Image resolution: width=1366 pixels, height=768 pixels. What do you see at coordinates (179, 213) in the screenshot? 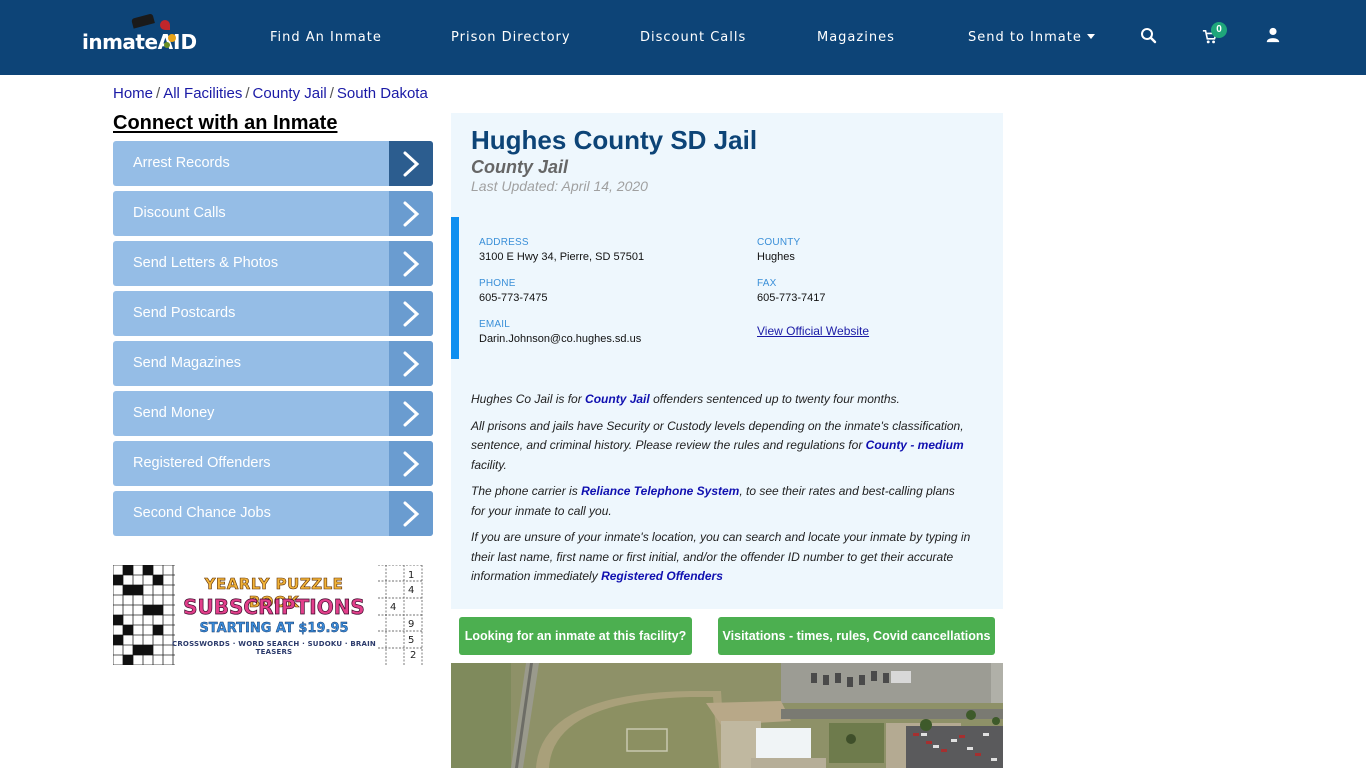
I see `sidebar-item-label: Discount Calls` at bounding box center [179, 213].